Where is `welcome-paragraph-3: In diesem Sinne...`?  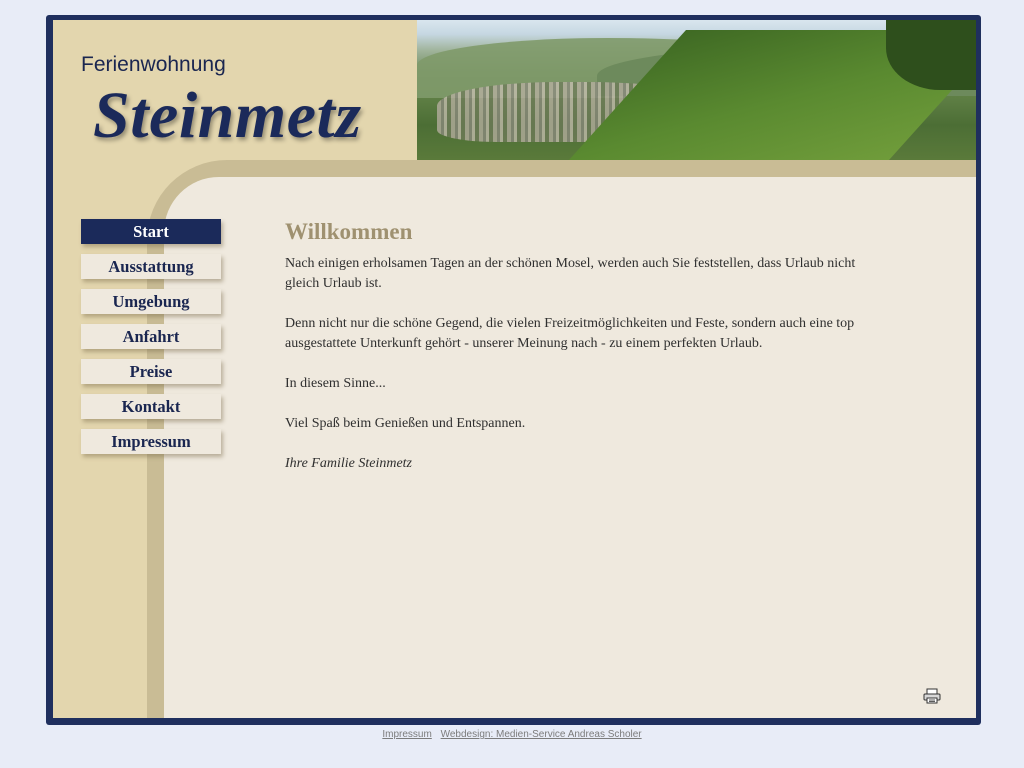 welcome-paragraph-3: In diesem Sinne... is located at coordinates (335, 383).